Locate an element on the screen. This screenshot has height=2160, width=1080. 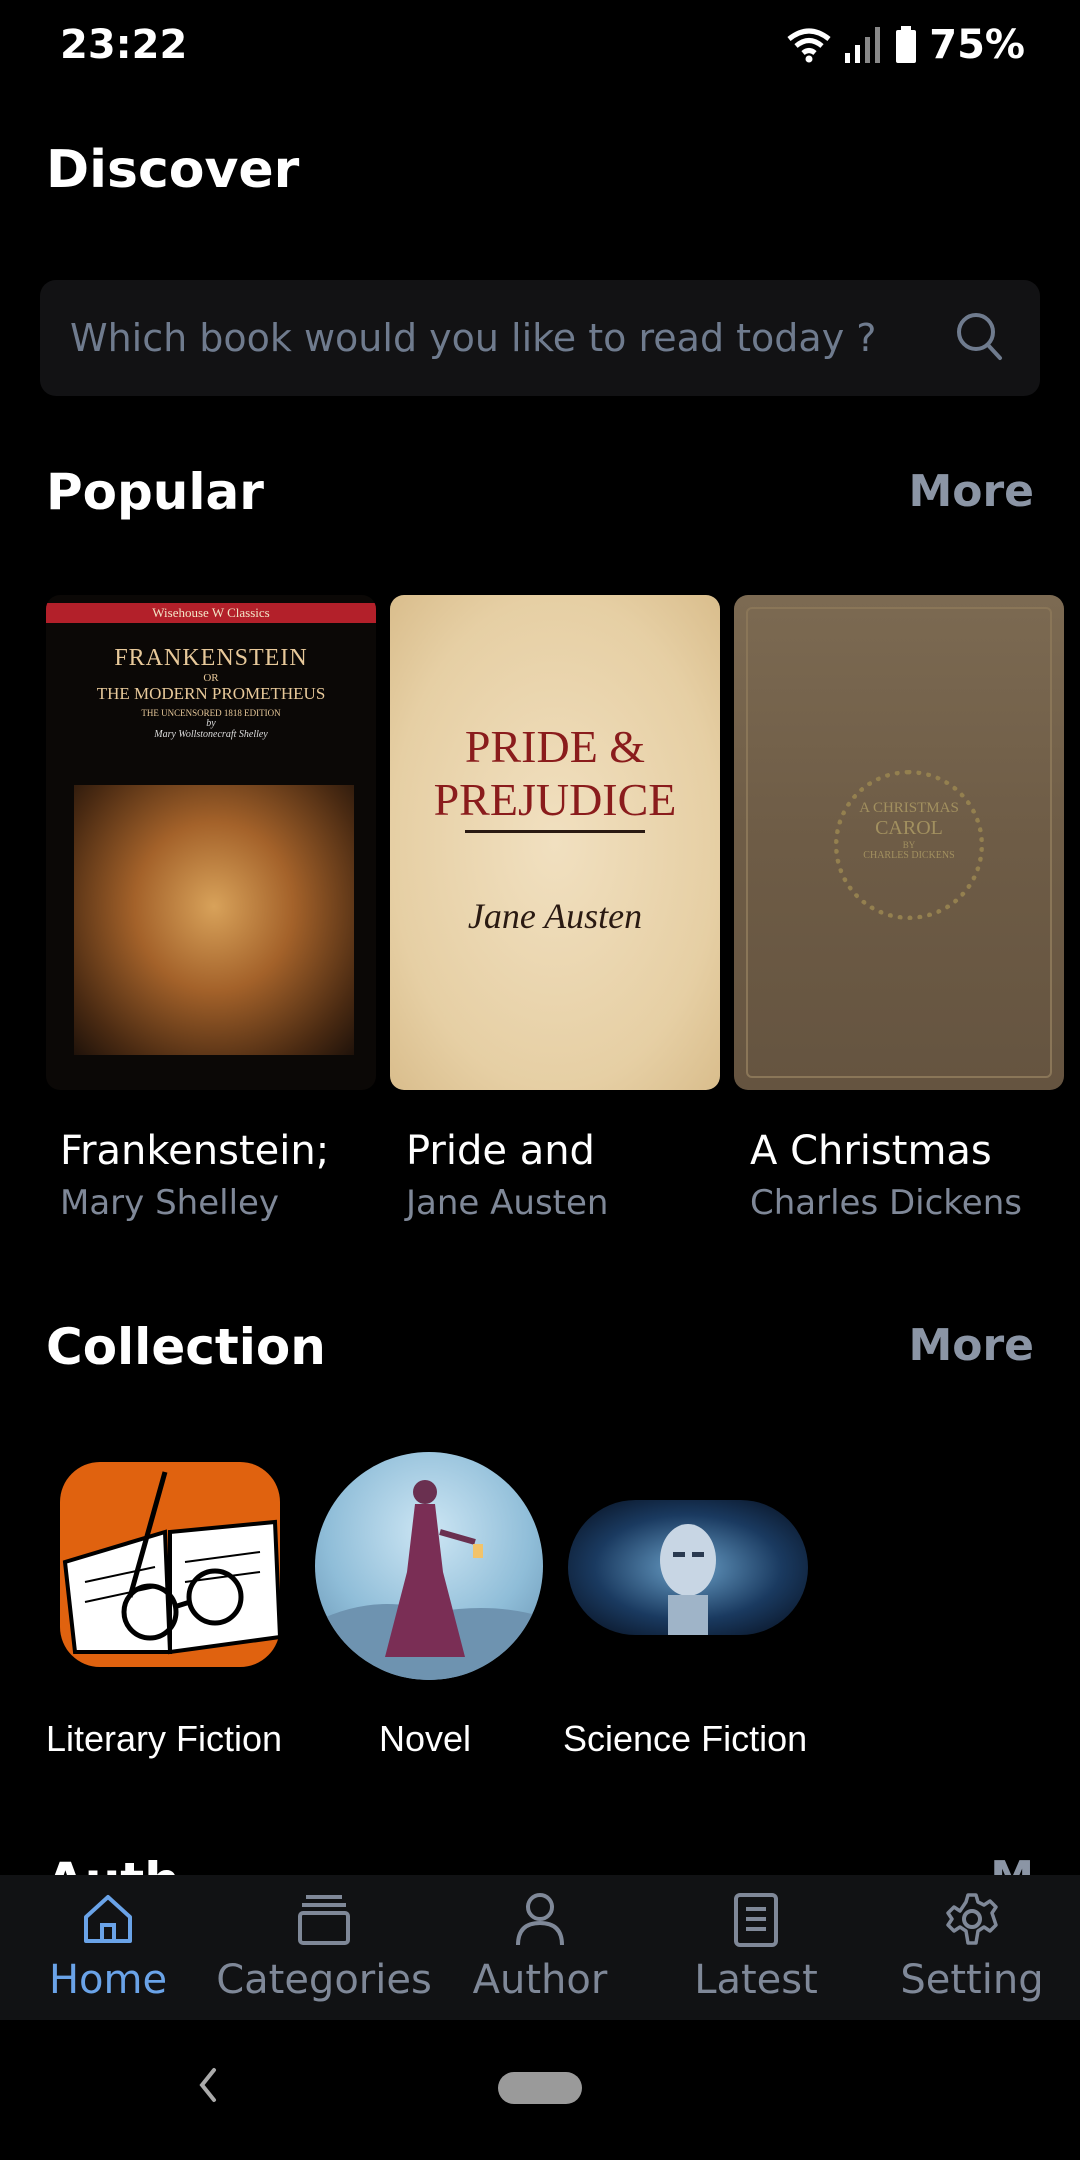
cover-line-4: CHARLES DICKENS is located at coordinates (909, 855).